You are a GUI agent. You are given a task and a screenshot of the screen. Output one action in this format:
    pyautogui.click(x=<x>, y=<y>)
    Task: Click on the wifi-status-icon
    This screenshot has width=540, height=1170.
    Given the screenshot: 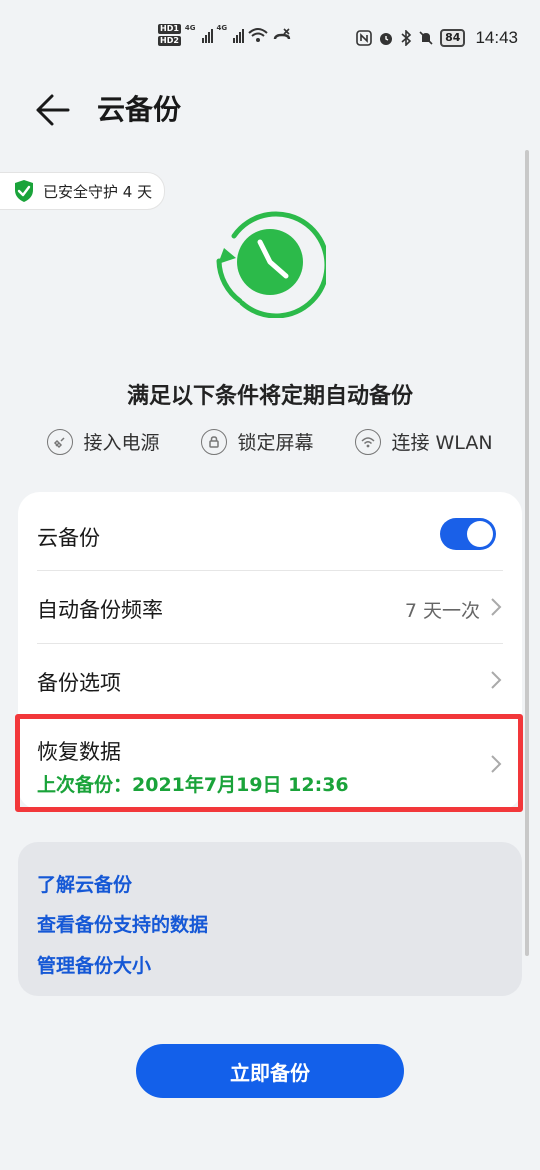 What is the action you would take?
    pyautogui.click(x=258, y=35)
    